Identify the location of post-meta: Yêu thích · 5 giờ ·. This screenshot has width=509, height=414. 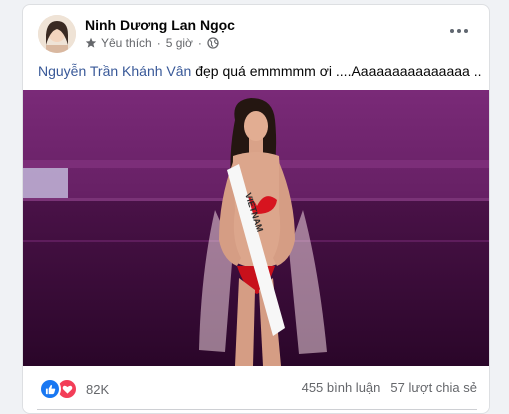
(152, 43).